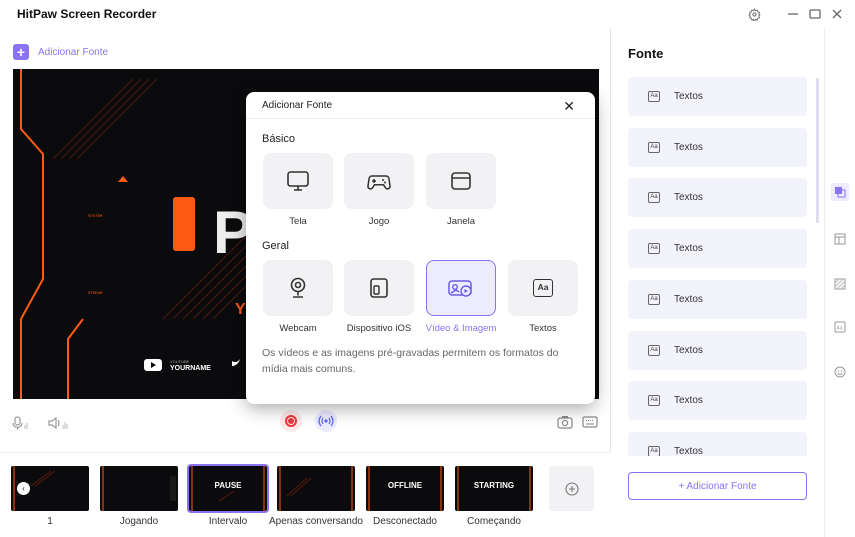 This screenshot has height=537, width=855. I want to click on scene-thumb-intervalo: PAUSE, so click(228, 488).